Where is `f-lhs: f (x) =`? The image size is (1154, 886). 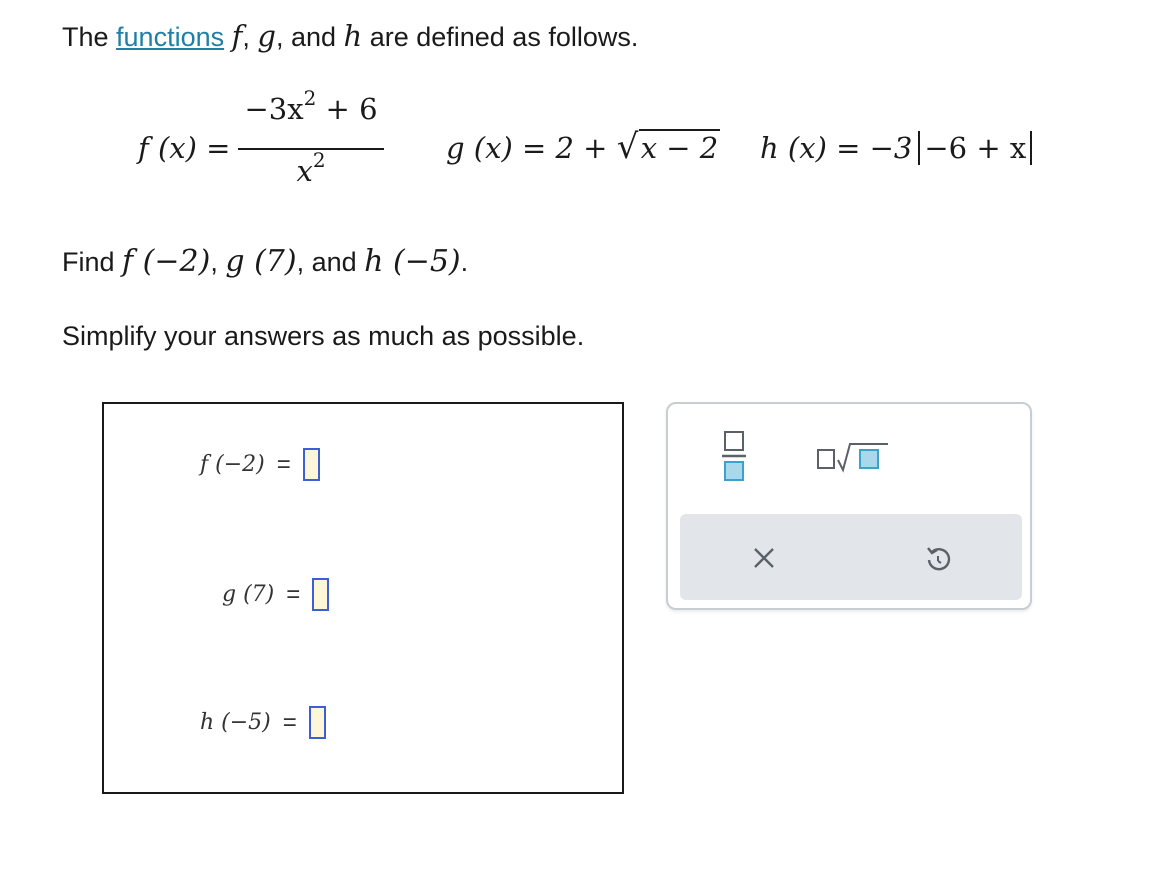
f-lhs: f (x) = is located at coordinates (184, 148).